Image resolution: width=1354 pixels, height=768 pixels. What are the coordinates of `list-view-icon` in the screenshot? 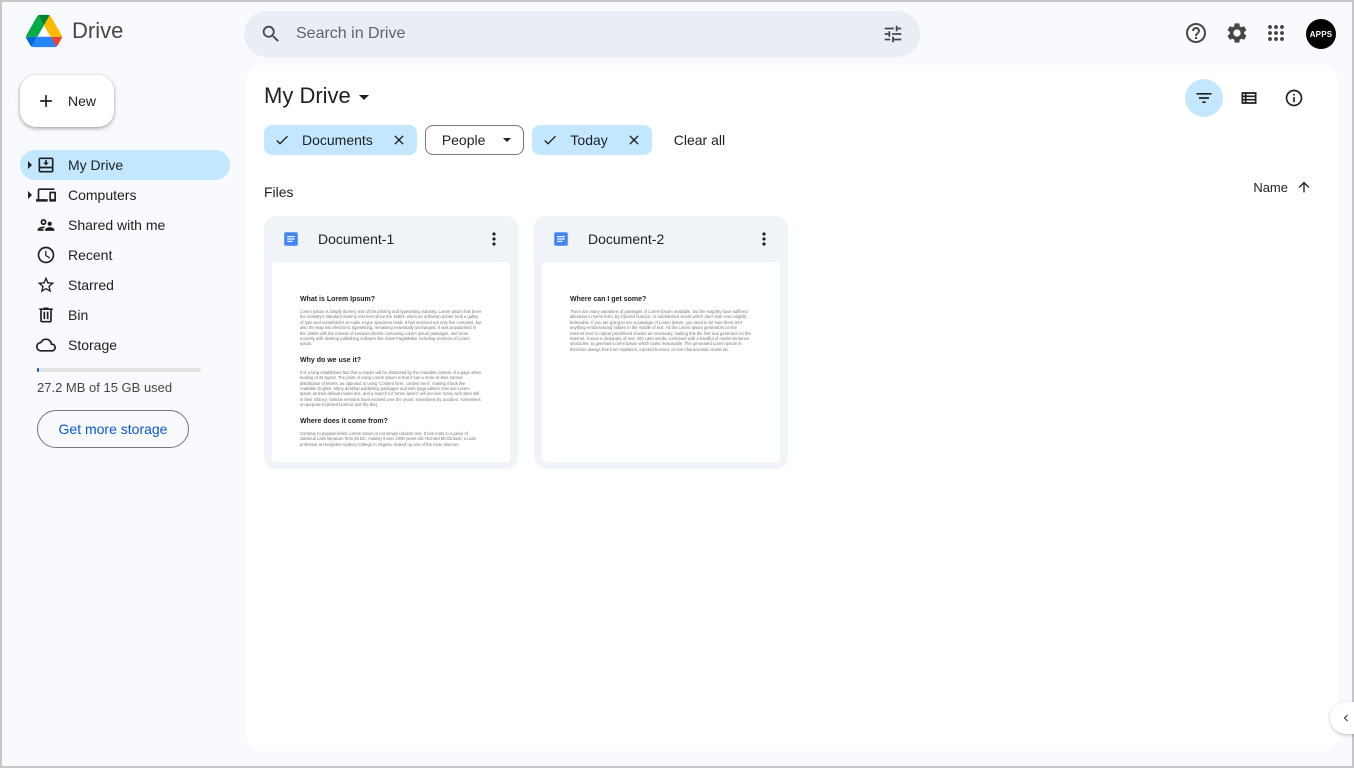 It's located at (1249, 98).